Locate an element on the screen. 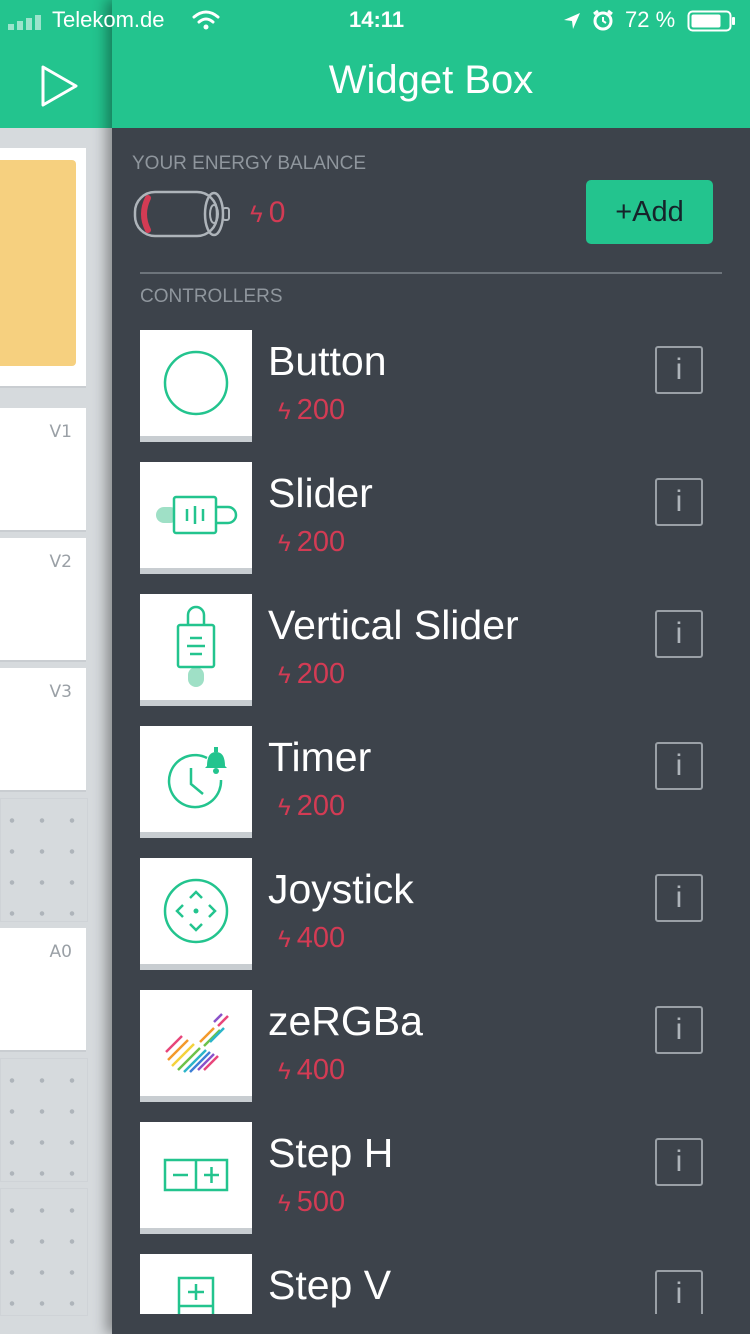  widget-item-vertical-slider: Vertical Slider ϟ 200 i is located at coordinates (430, 650).